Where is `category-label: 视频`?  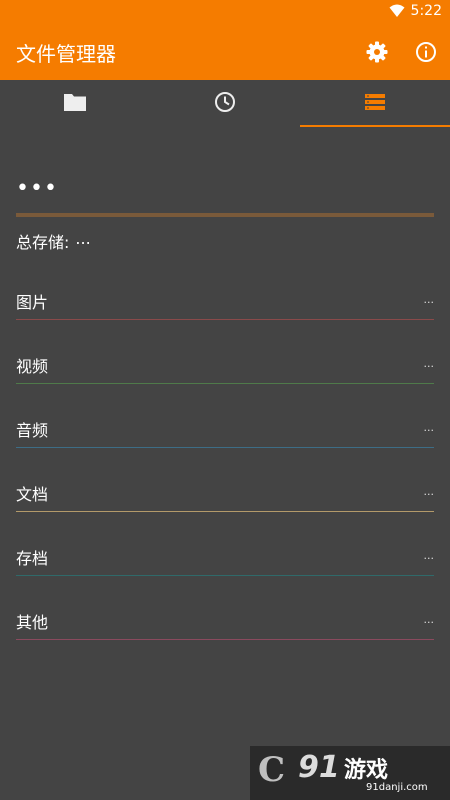 category-label: 视频 is located at coordinates (32, 366).